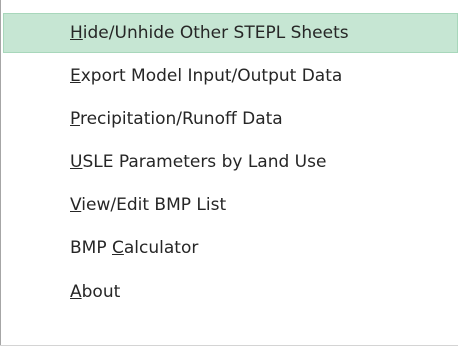  I want to click on menu-item-precipitation-runoff: Precipitation/Runoff Data, so click(230, 119).